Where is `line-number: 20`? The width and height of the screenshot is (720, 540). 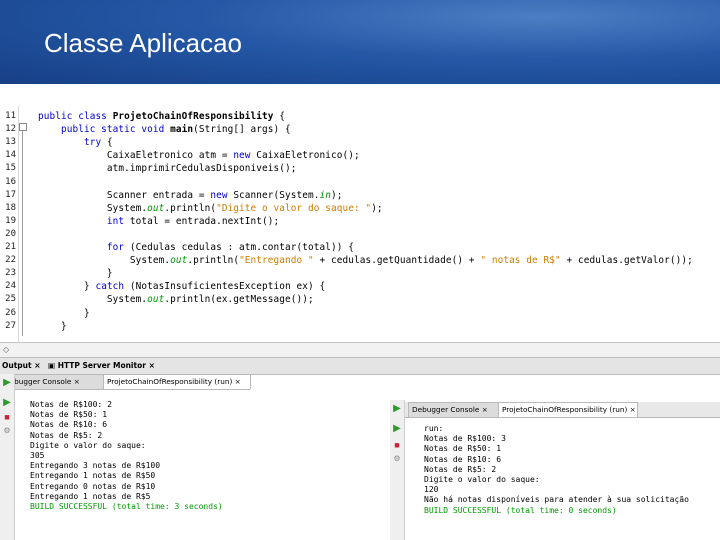 line-number: 20 is located at coordinates (10, 233).